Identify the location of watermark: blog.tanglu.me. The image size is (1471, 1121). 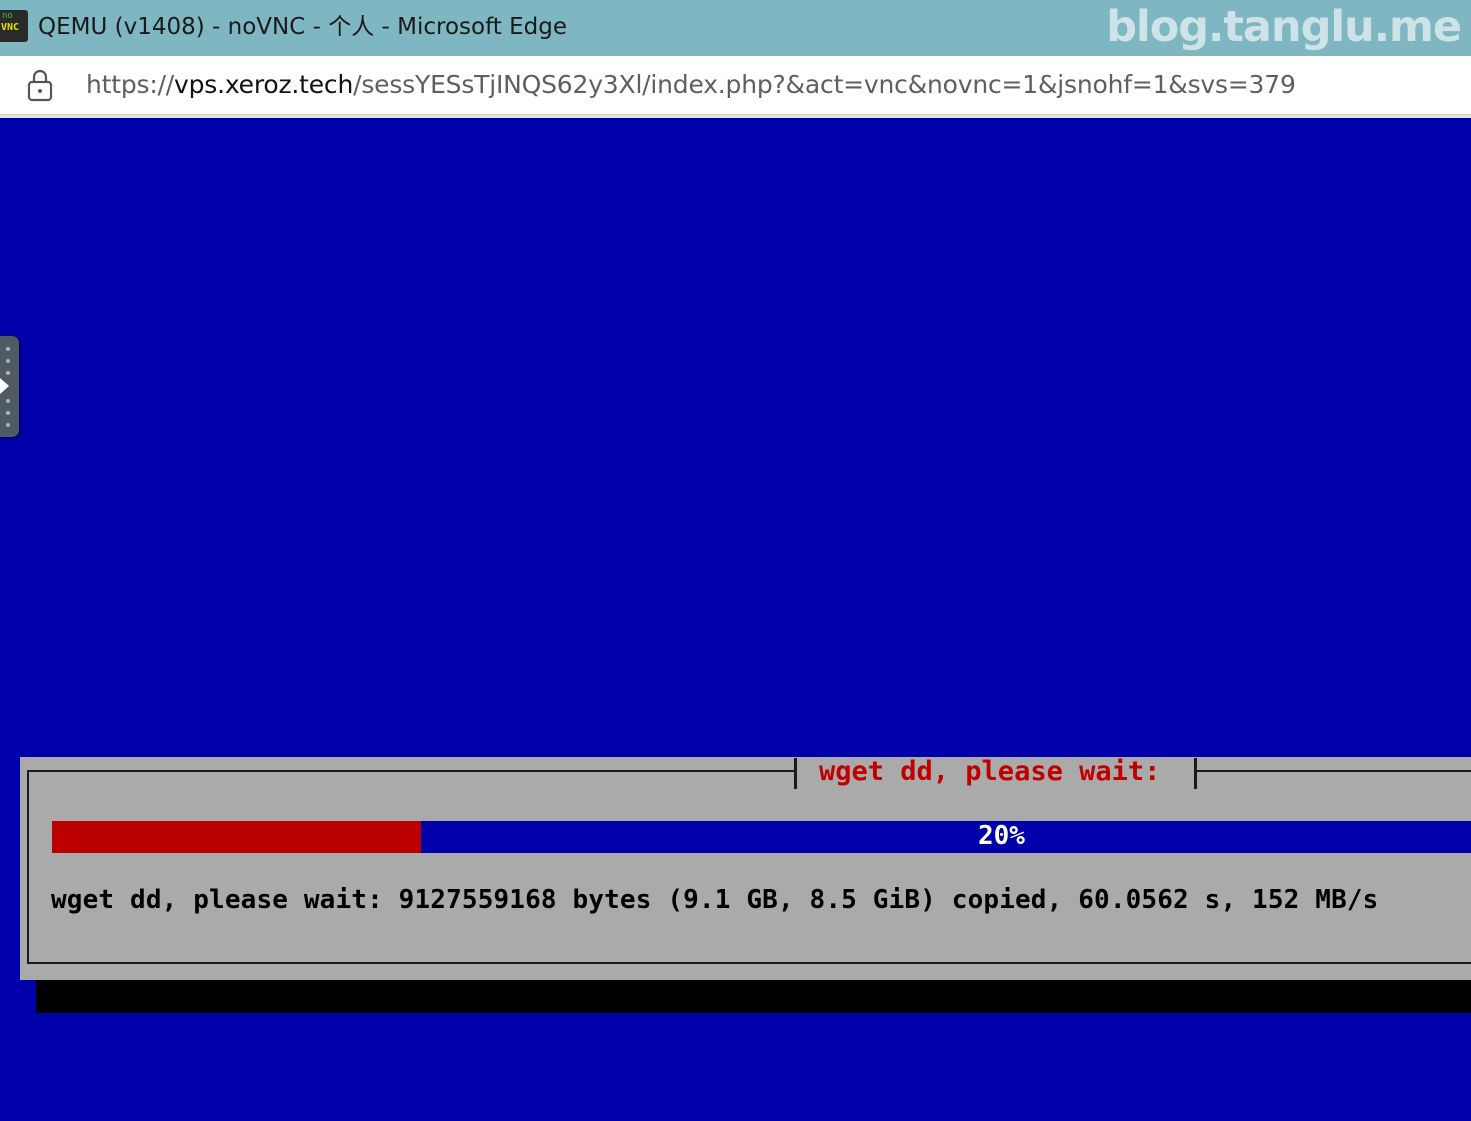
(1284, 27).